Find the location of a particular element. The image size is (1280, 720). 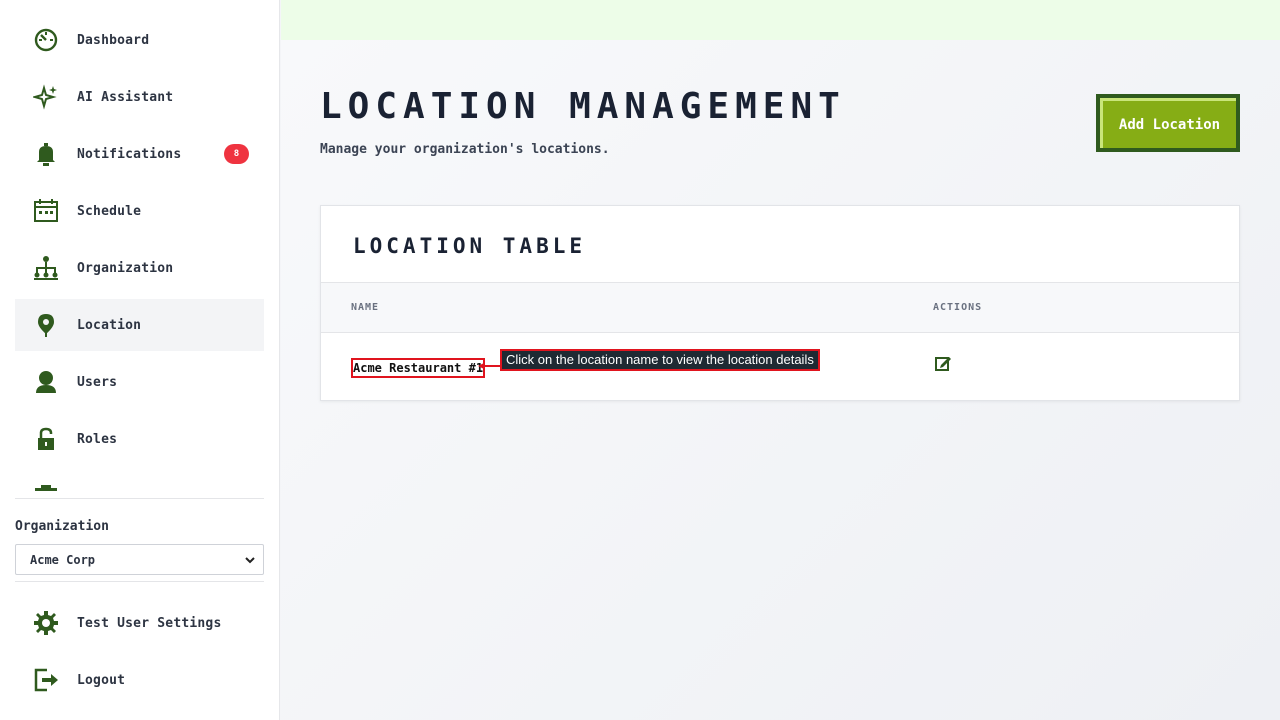

sidebar-item-ai-assistant: AI Assistant is located at coordinates (139, 97).